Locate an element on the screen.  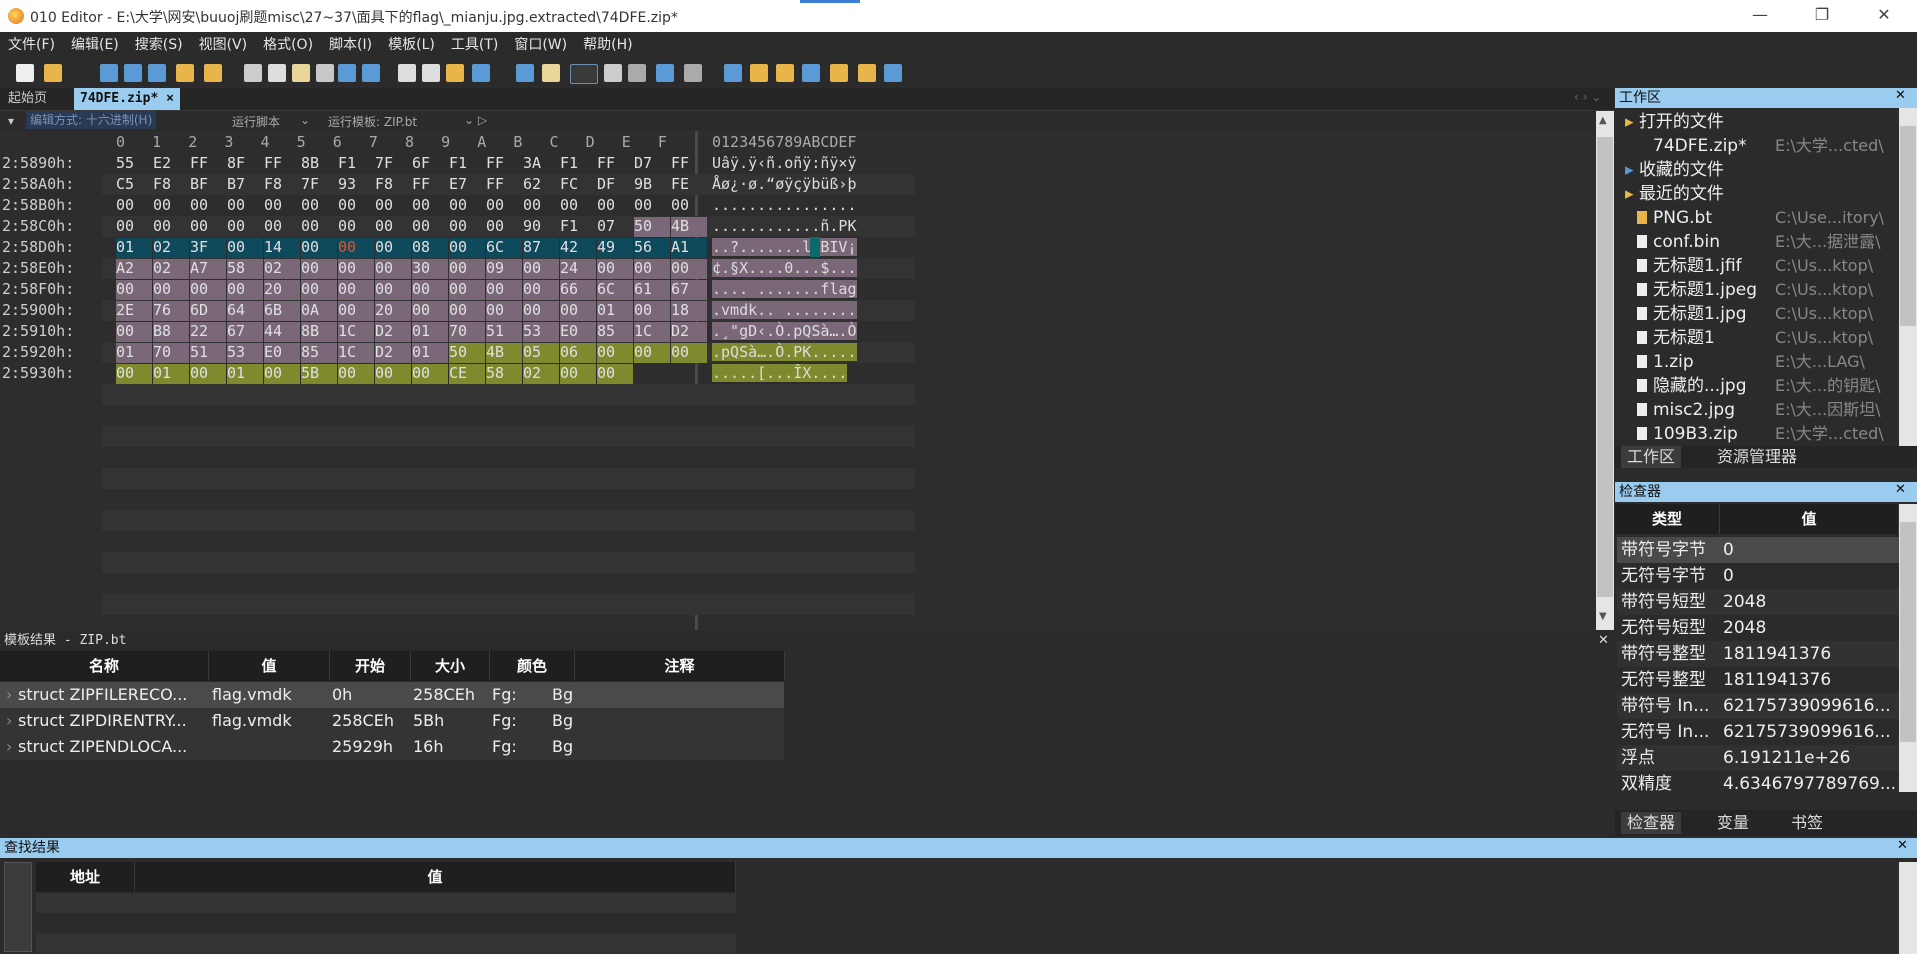
ascii-text: .¸"gD‹.Ò.pQSà….Ò is located at coordinates (784, 331).